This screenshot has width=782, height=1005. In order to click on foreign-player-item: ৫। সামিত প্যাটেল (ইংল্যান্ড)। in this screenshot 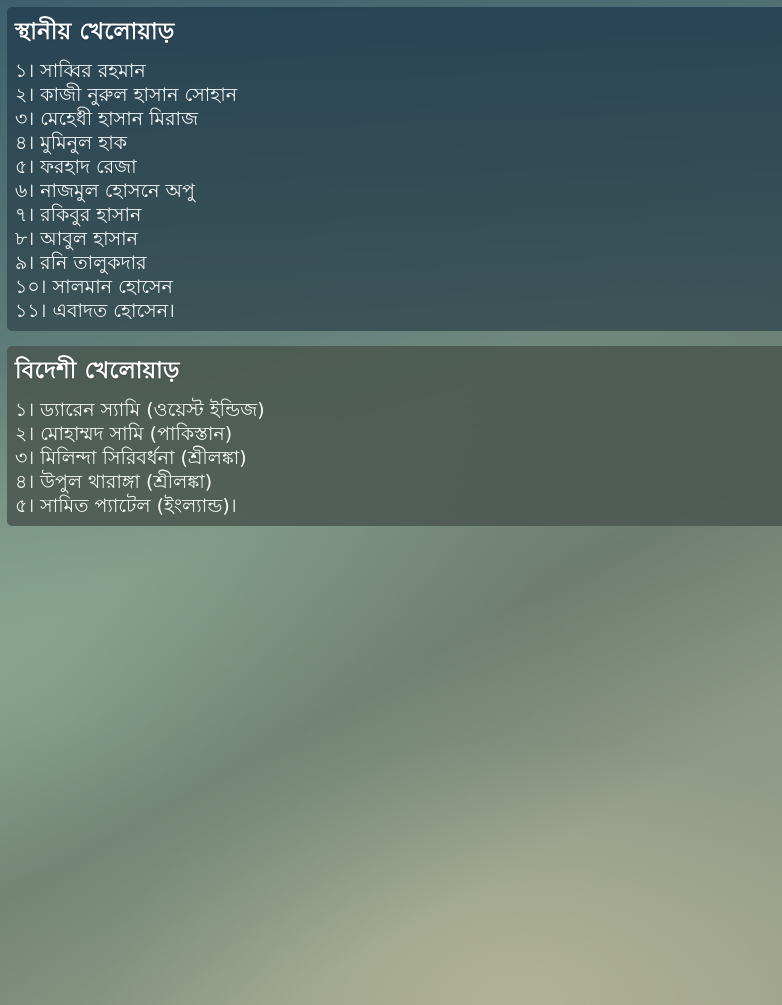, I will do `click(126, 506)`.